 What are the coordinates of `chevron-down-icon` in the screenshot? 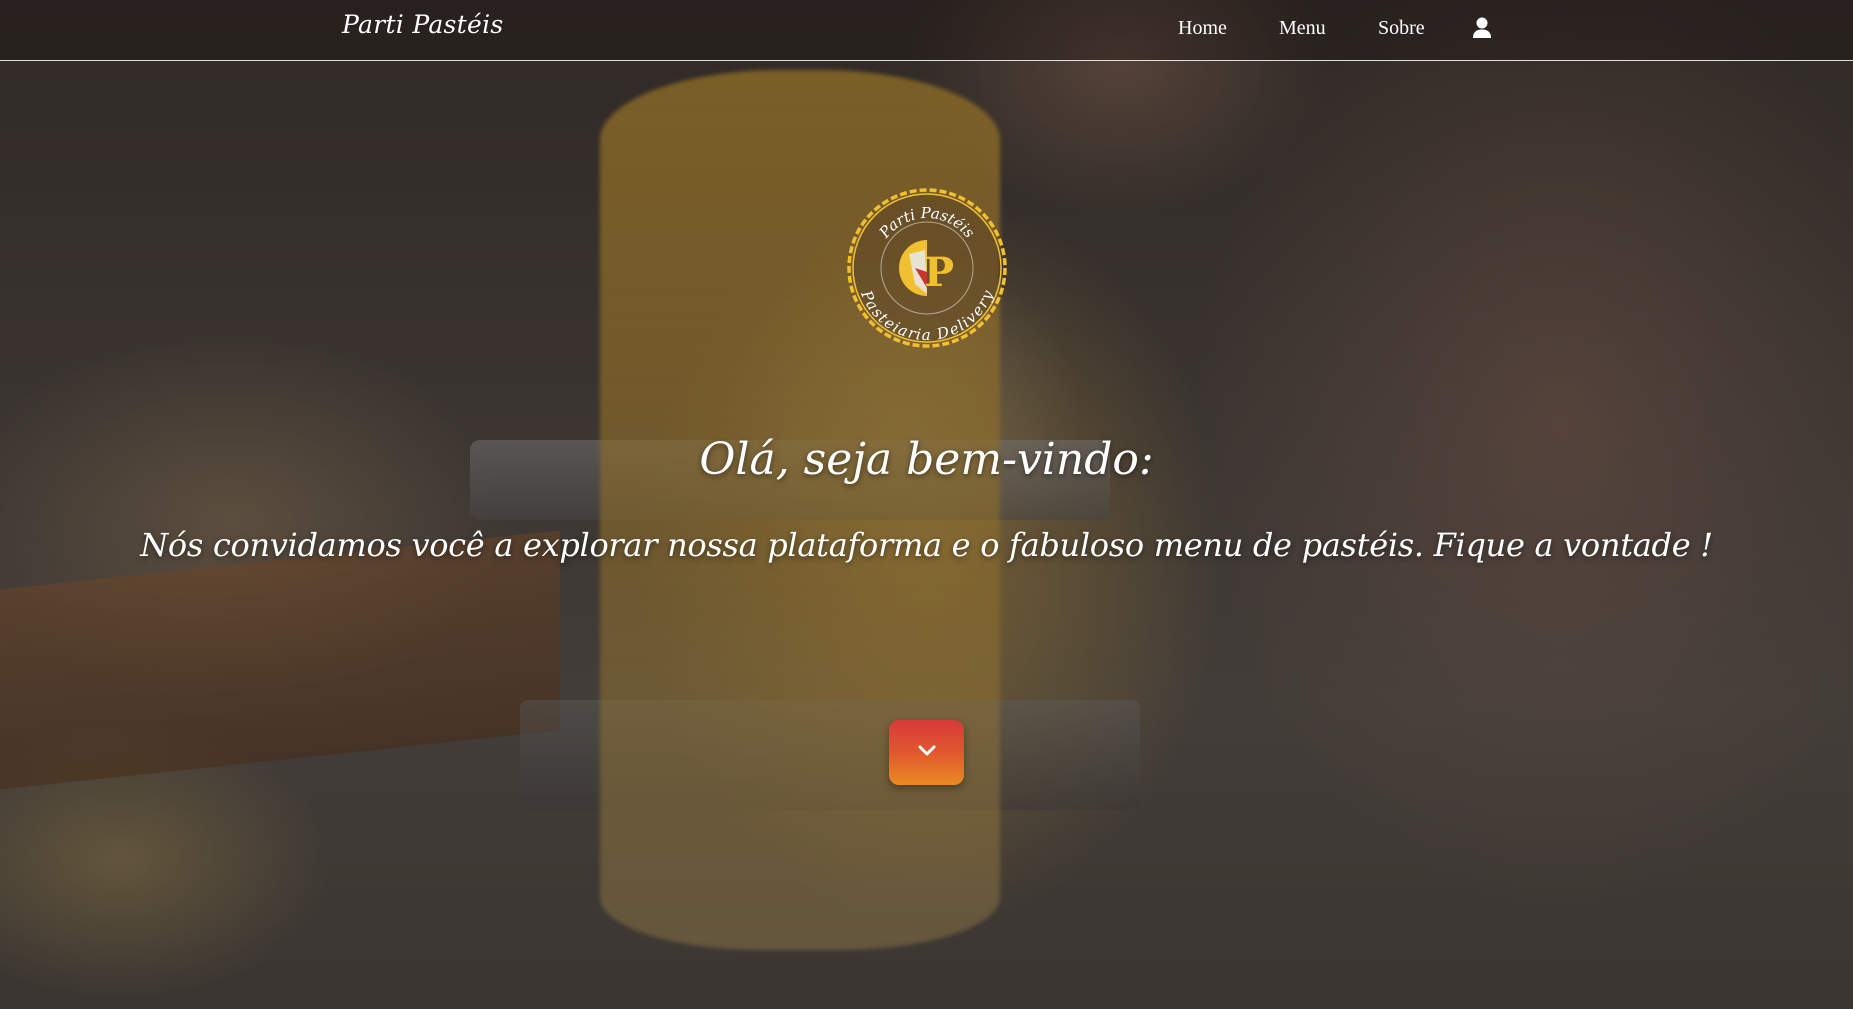 It's located at (927, 753).